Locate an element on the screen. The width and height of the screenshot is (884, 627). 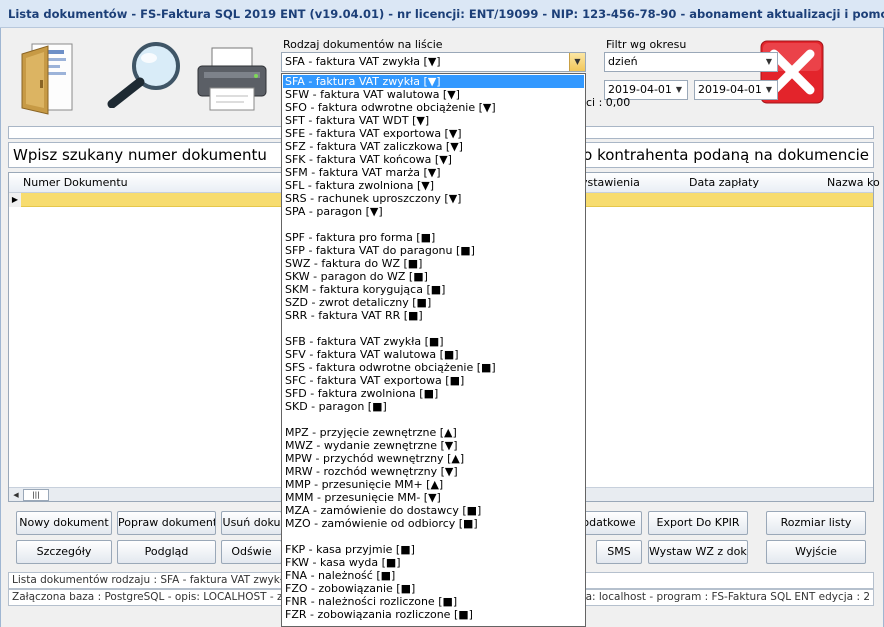
date-to-picker: 2019-04-01 ▼ is located at coordinates (736, 90).